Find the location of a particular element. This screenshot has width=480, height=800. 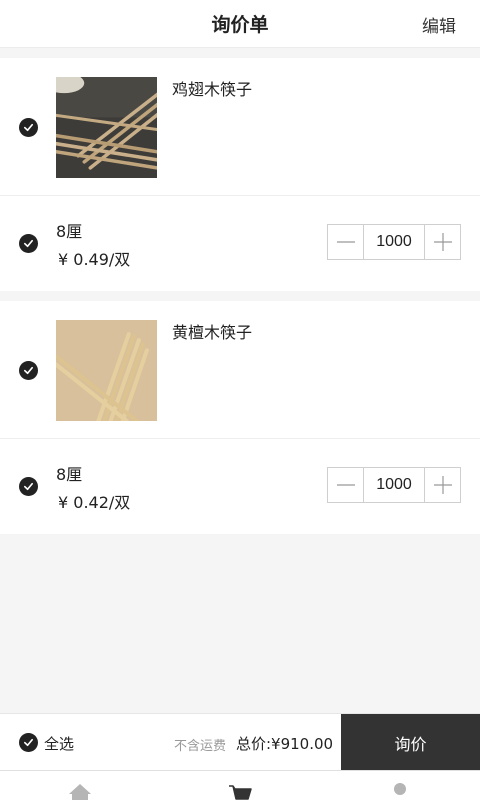

bottom-tab-bar is located at coordinates (240, 785).